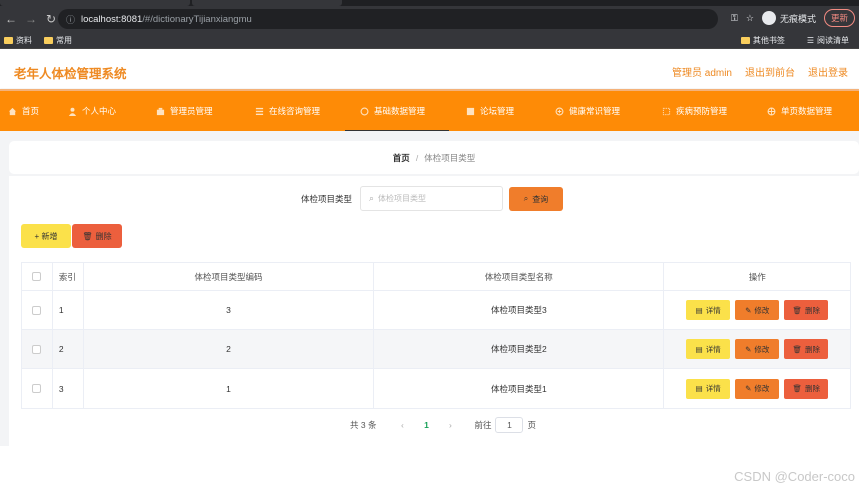 Image resolution: width=859 pixels, height=490 pixels. I want to click on back-to-front-link: 退出到前台, so click(770, 71).